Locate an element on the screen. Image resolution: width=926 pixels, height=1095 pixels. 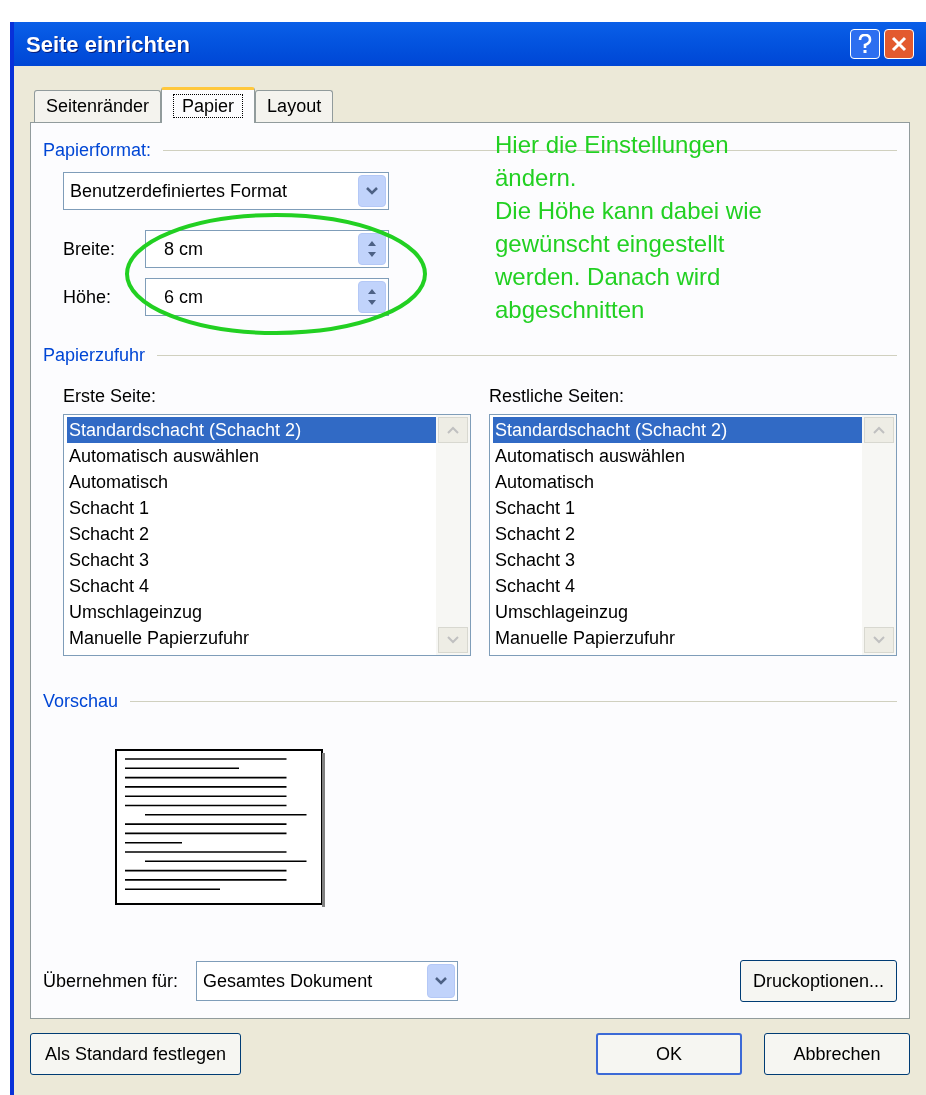
apply-to-label: Übernehmen für: is located at coordinates (111, 981).